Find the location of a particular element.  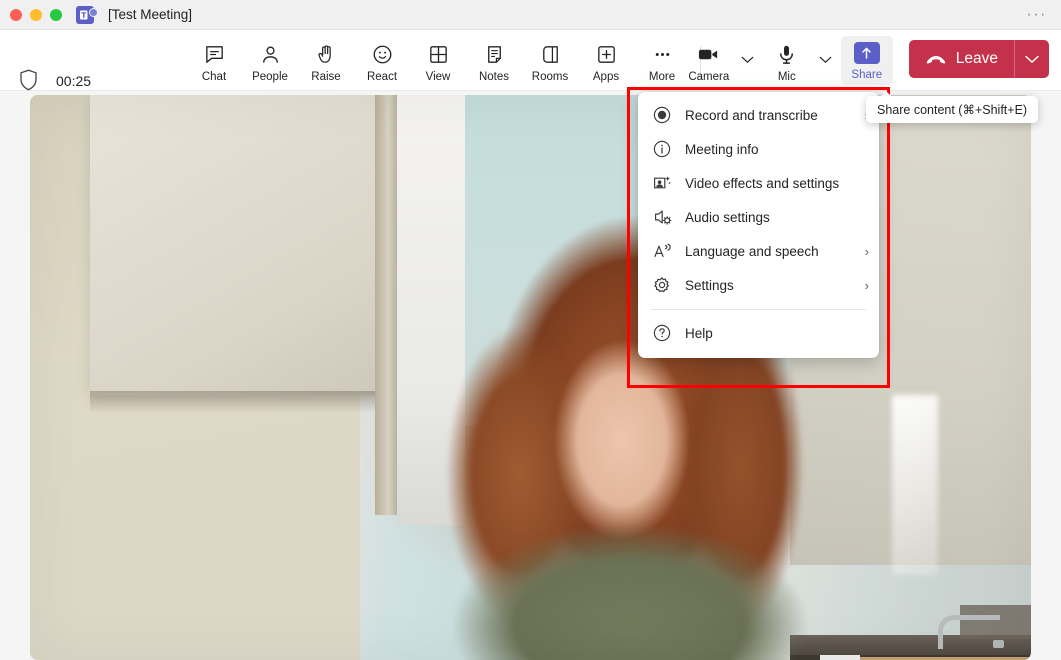

toolbar-button-rooms: Rooms is located at coordinates (550, 59).